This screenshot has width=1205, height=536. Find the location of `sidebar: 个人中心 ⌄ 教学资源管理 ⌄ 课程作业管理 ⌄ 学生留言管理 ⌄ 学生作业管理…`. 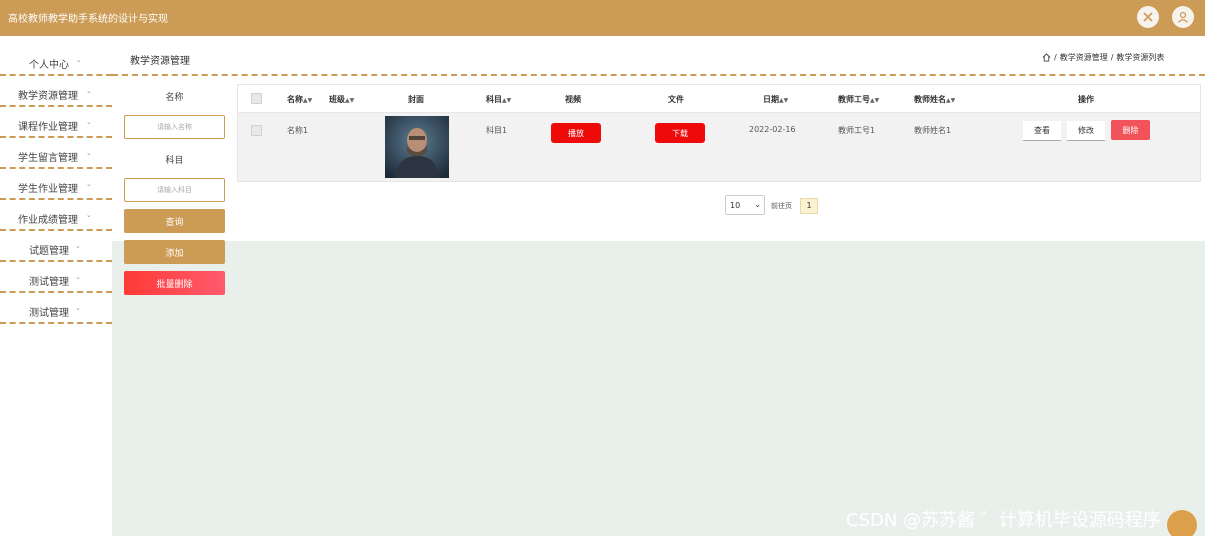

sidebar: 个人中心 ⌄ 教学资源管理 ⌄ 课程作业管理 ⌄ 学生留言管理 ⌄ 学生作业管理… is located at coordinates (56, 286).